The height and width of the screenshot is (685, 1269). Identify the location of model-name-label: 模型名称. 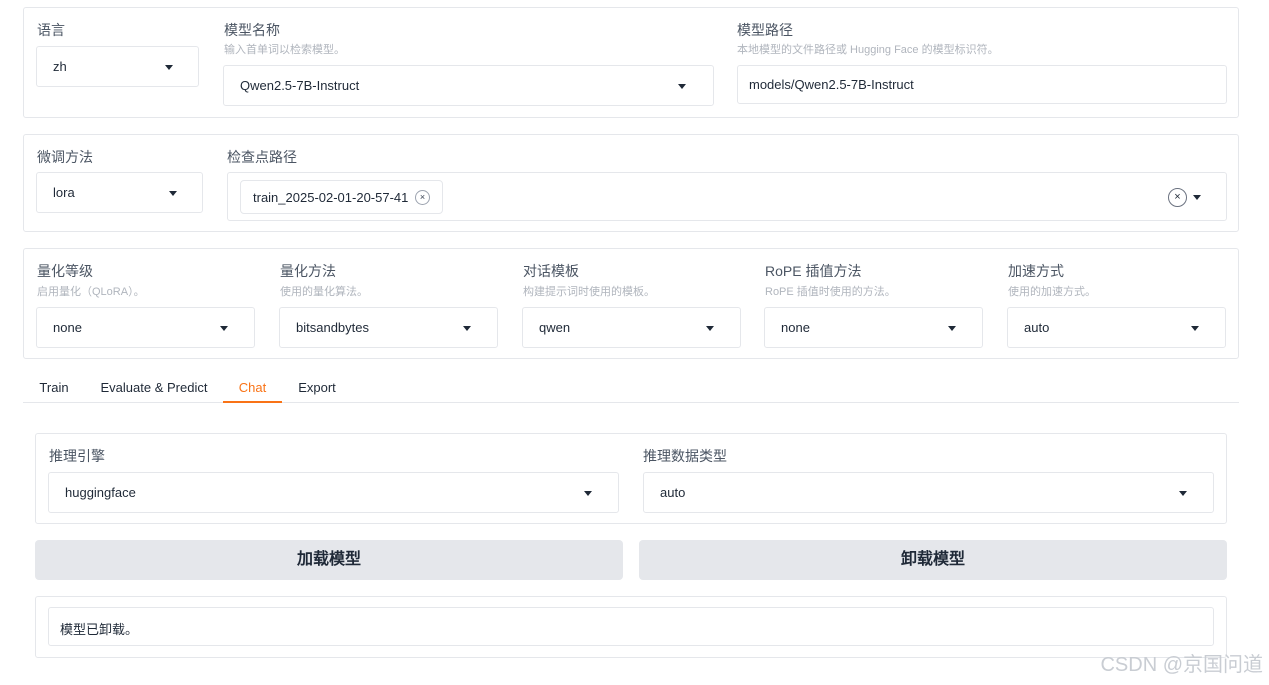
(252, 30).